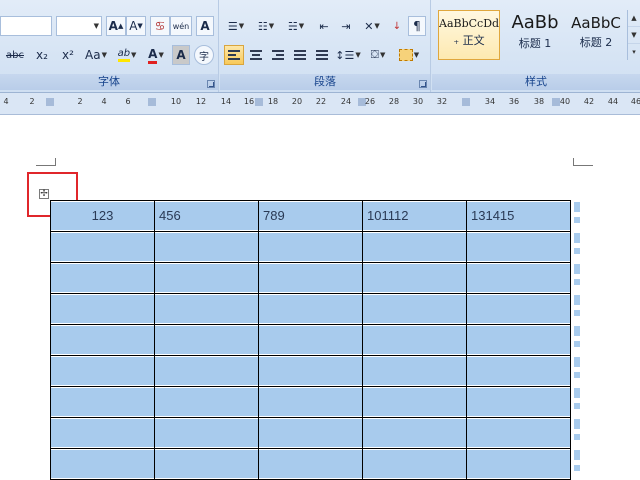 The image size is (640, 480). I want to click on chevron-up-icon: ▲, so click(634, 18).